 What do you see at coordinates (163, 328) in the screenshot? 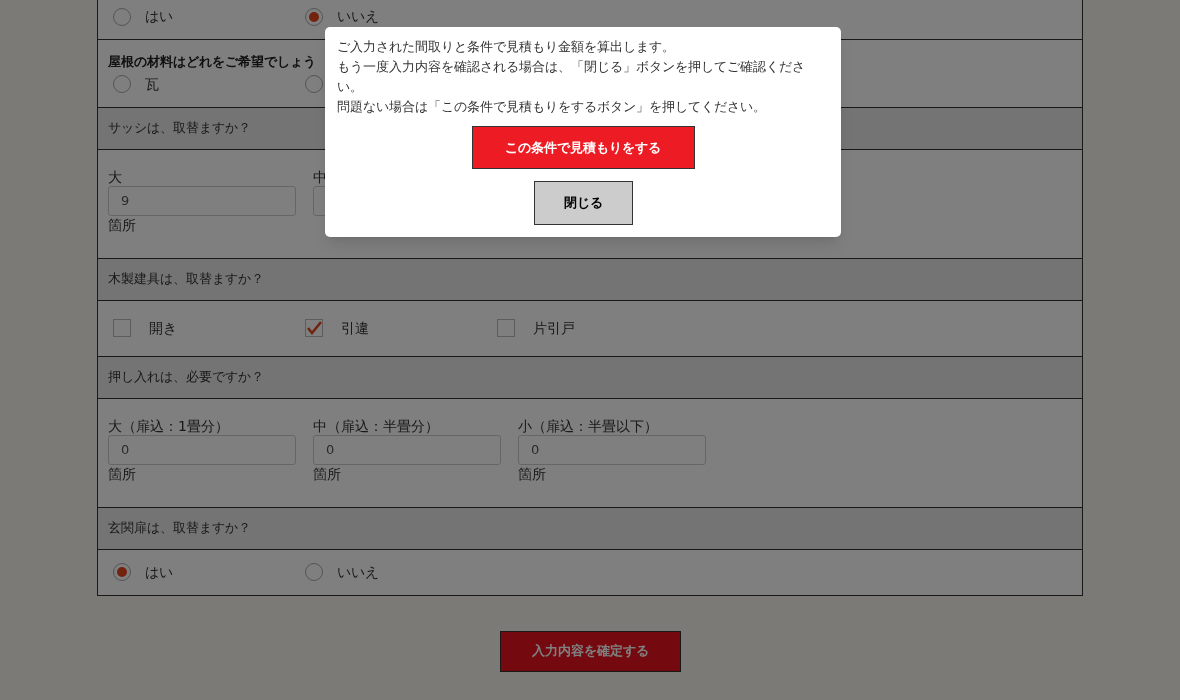
I see `checkbox-label: 開き` at bounding box center [163, 328].